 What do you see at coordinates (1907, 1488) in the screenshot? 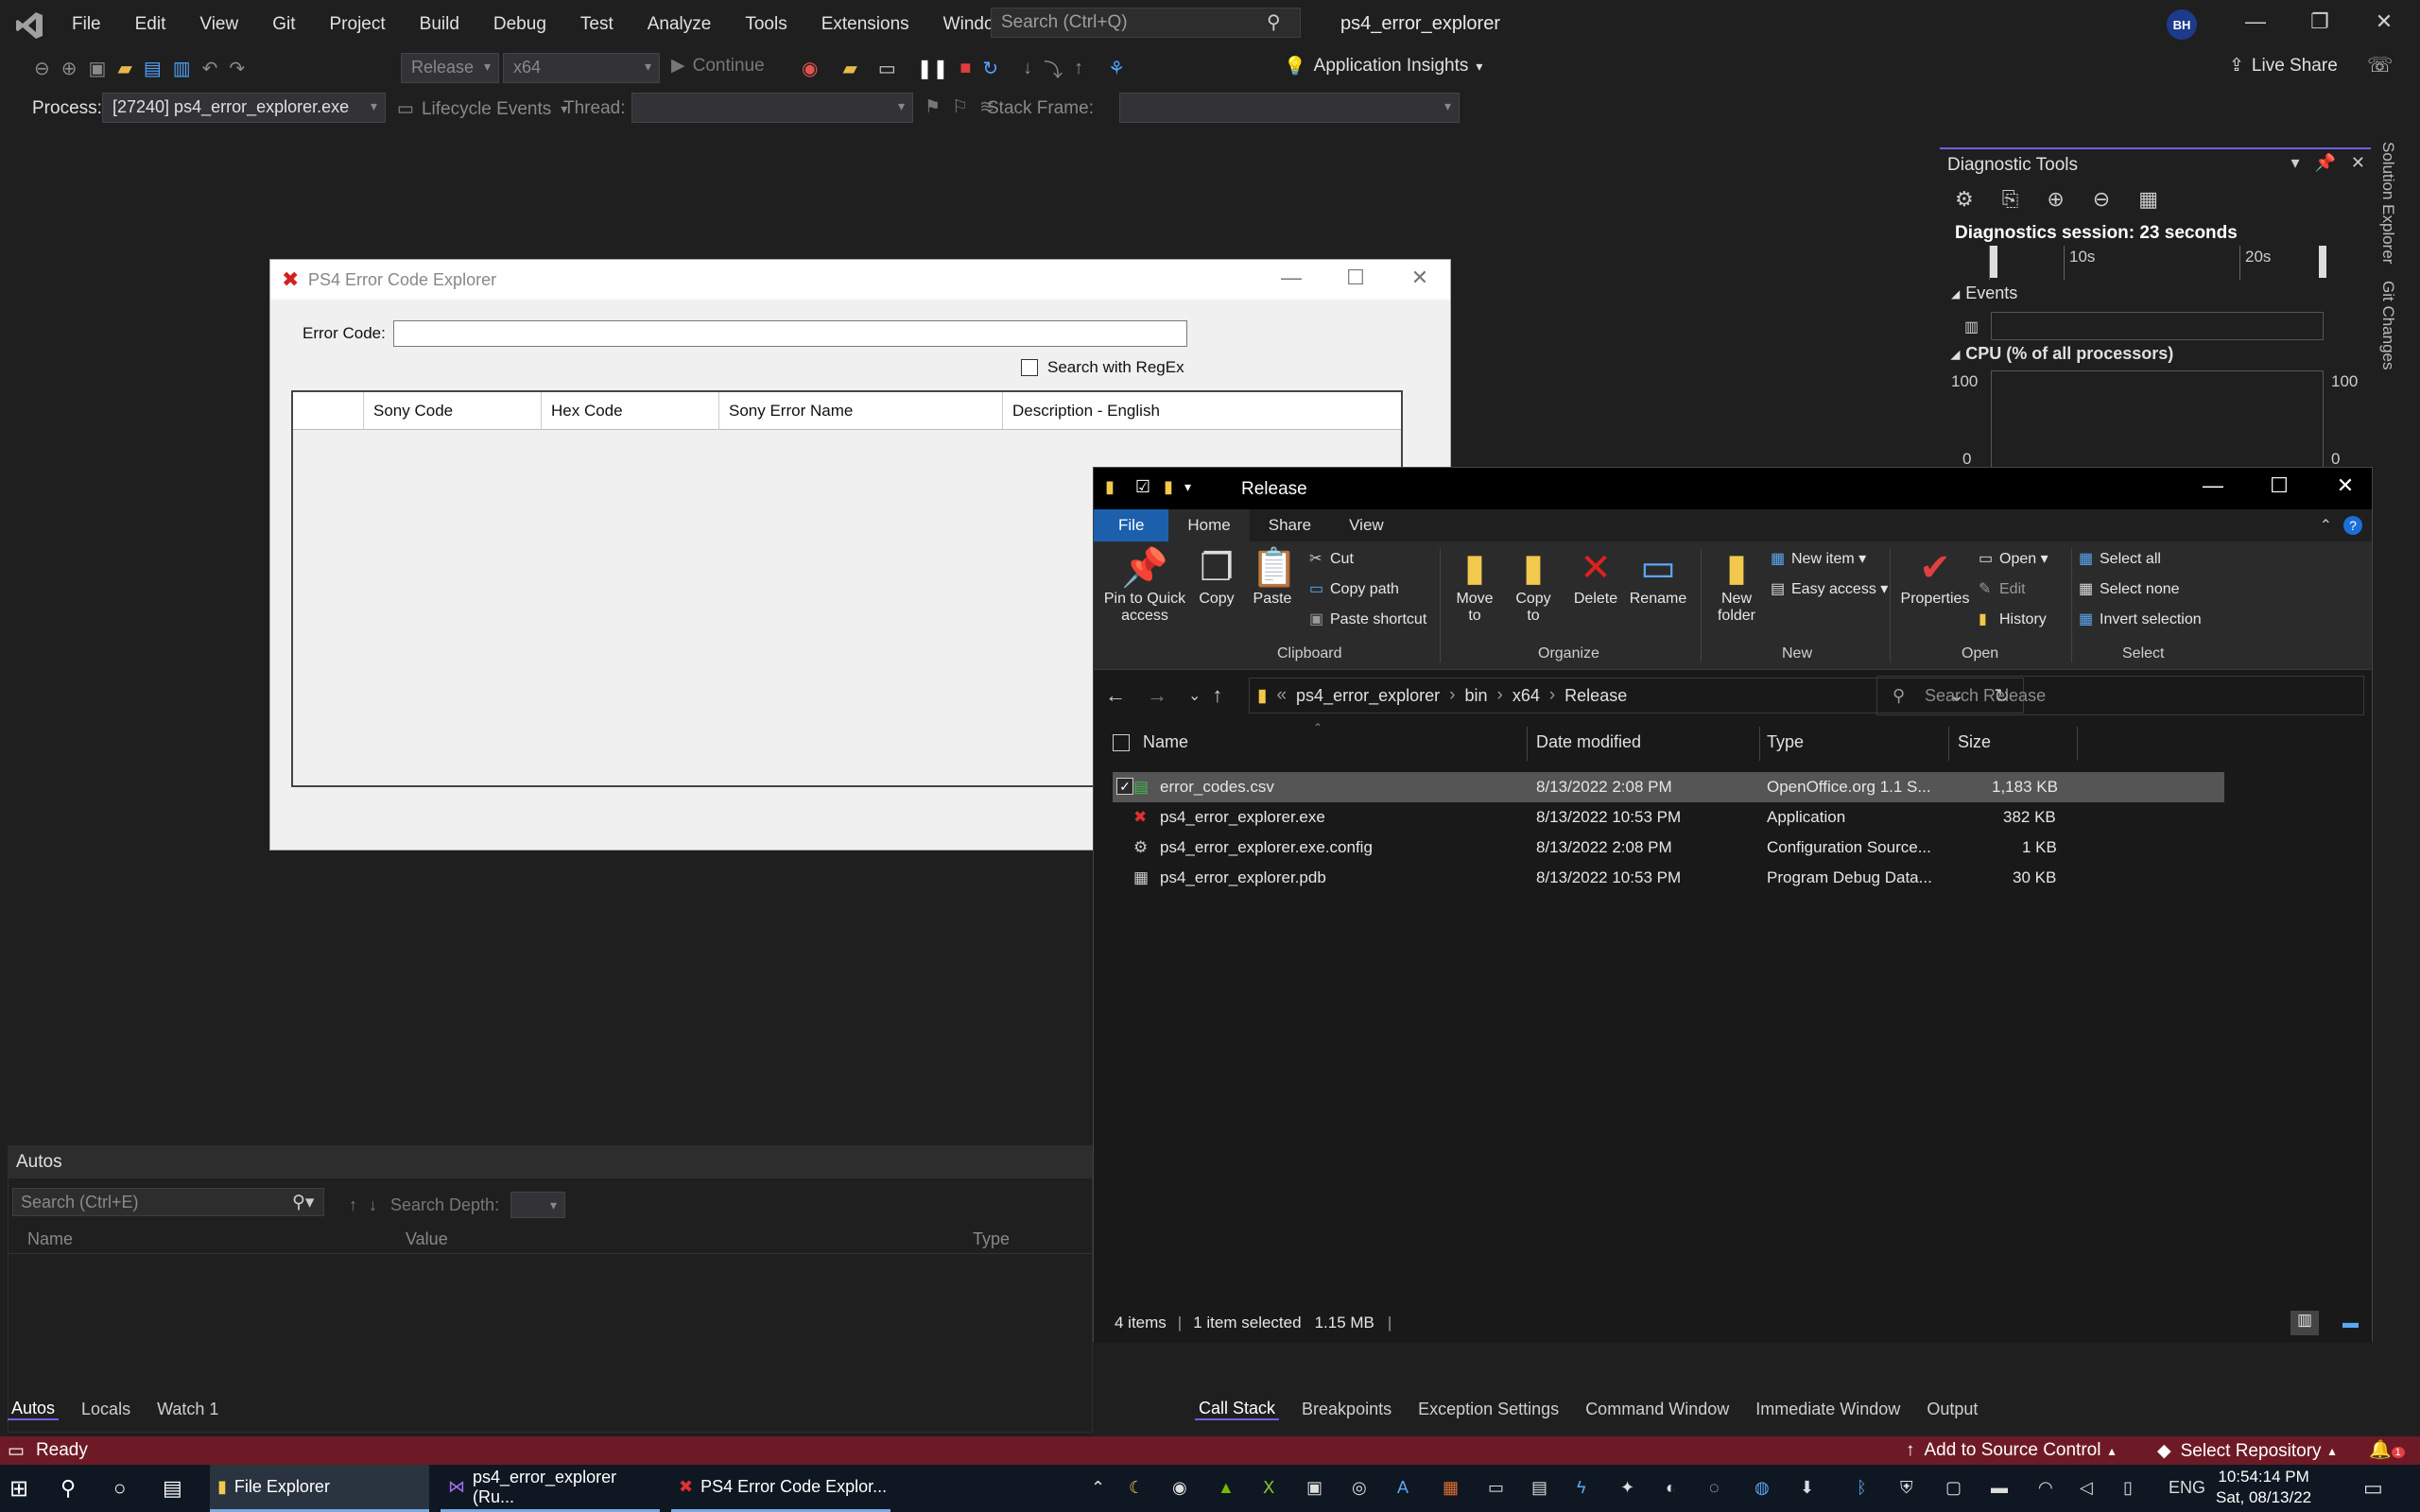
I see `security-icon: ⛨` at bounding box center [1907, 1488].